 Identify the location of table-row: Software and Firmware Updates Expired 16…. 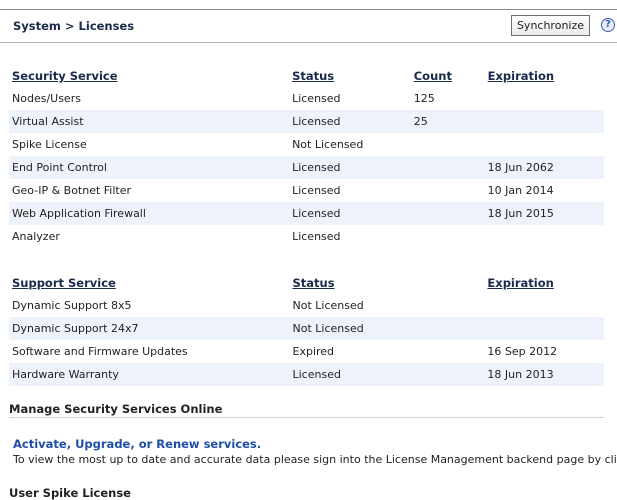
(306, 351).